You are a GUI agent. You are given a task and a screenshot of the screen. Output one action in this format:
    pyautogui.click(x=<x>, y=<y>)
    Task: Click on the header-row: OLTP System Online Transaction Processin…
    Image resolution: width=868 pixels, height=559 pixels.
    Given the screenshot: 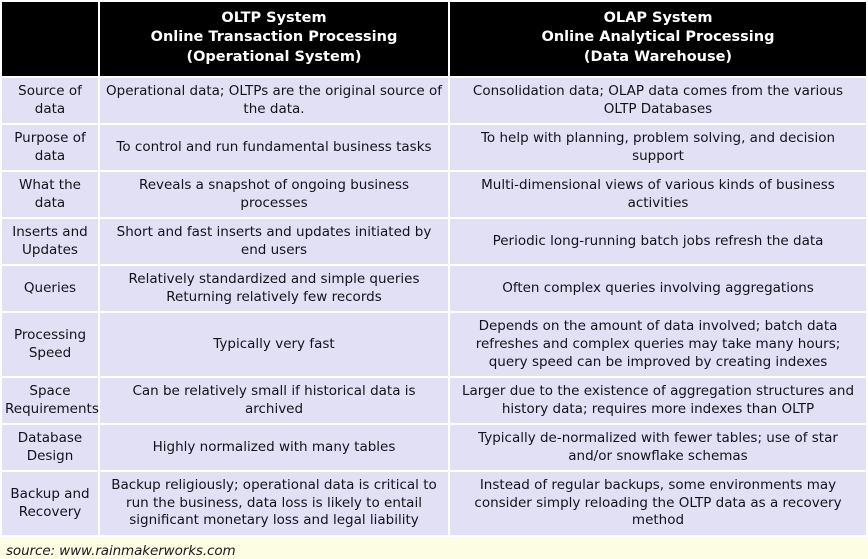 What is the action you would take?
    pyautogui.click(x=434, y=39)
    